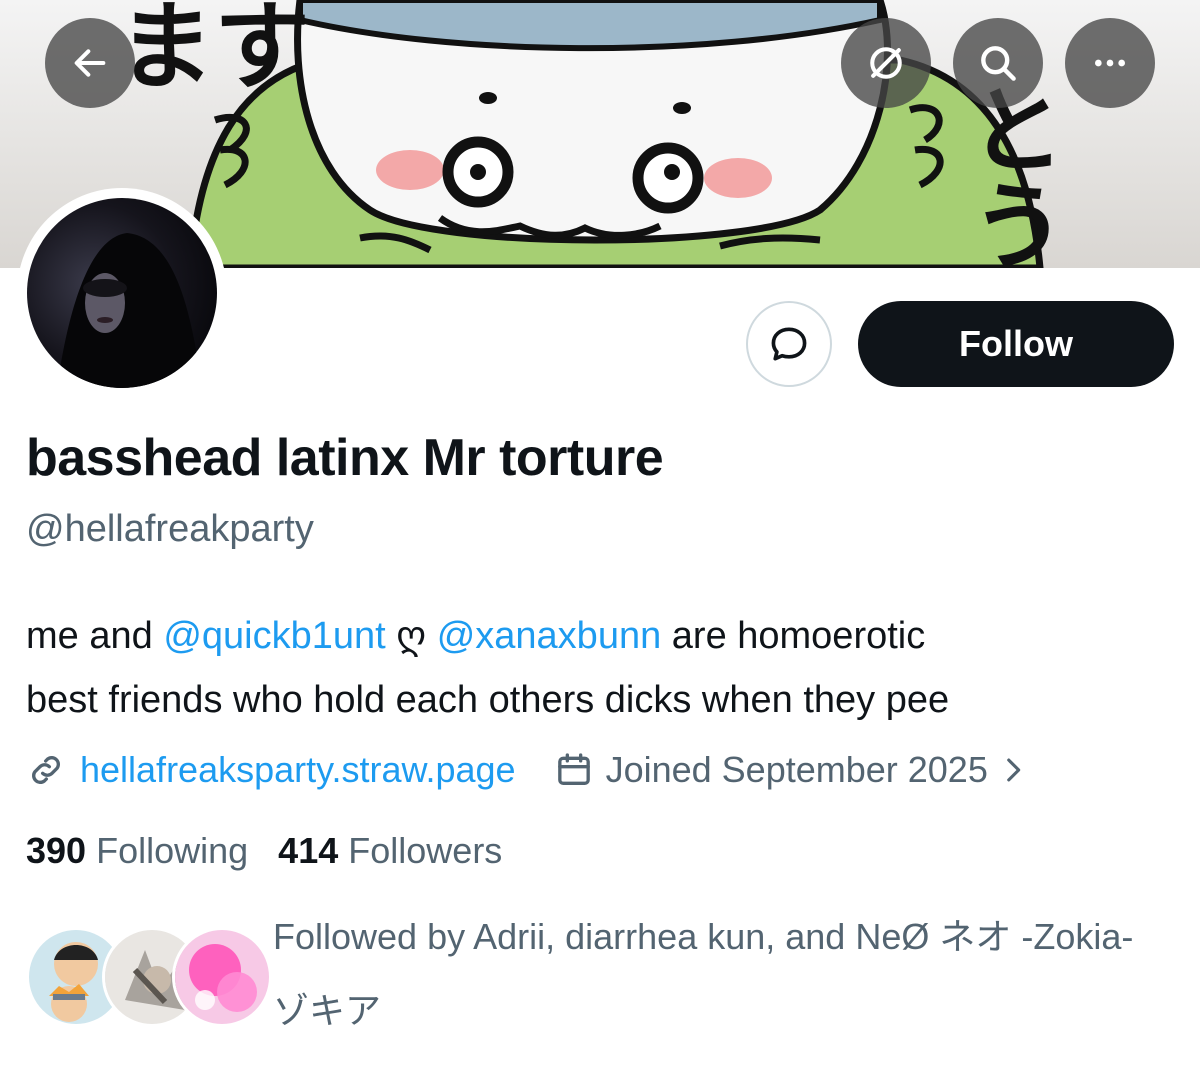 The height and width of the screenshot is (1073, 1200). I want to click on link-icon, so click(46, 770).